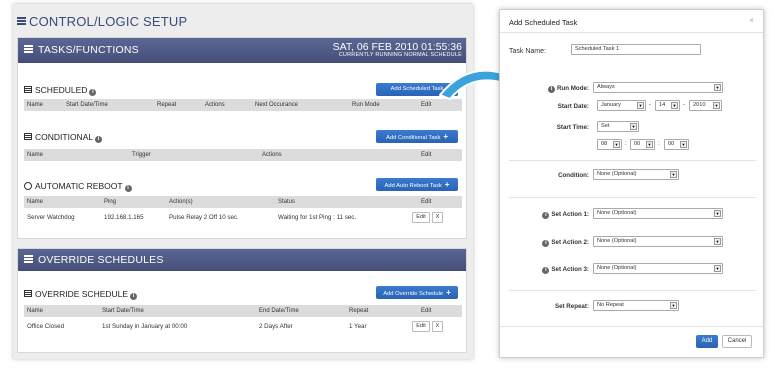  Describe the element at coordinates (81, 294) in the screenshot. I see `override-section-title: OVERRIDE SCHEDULE i` at that location.